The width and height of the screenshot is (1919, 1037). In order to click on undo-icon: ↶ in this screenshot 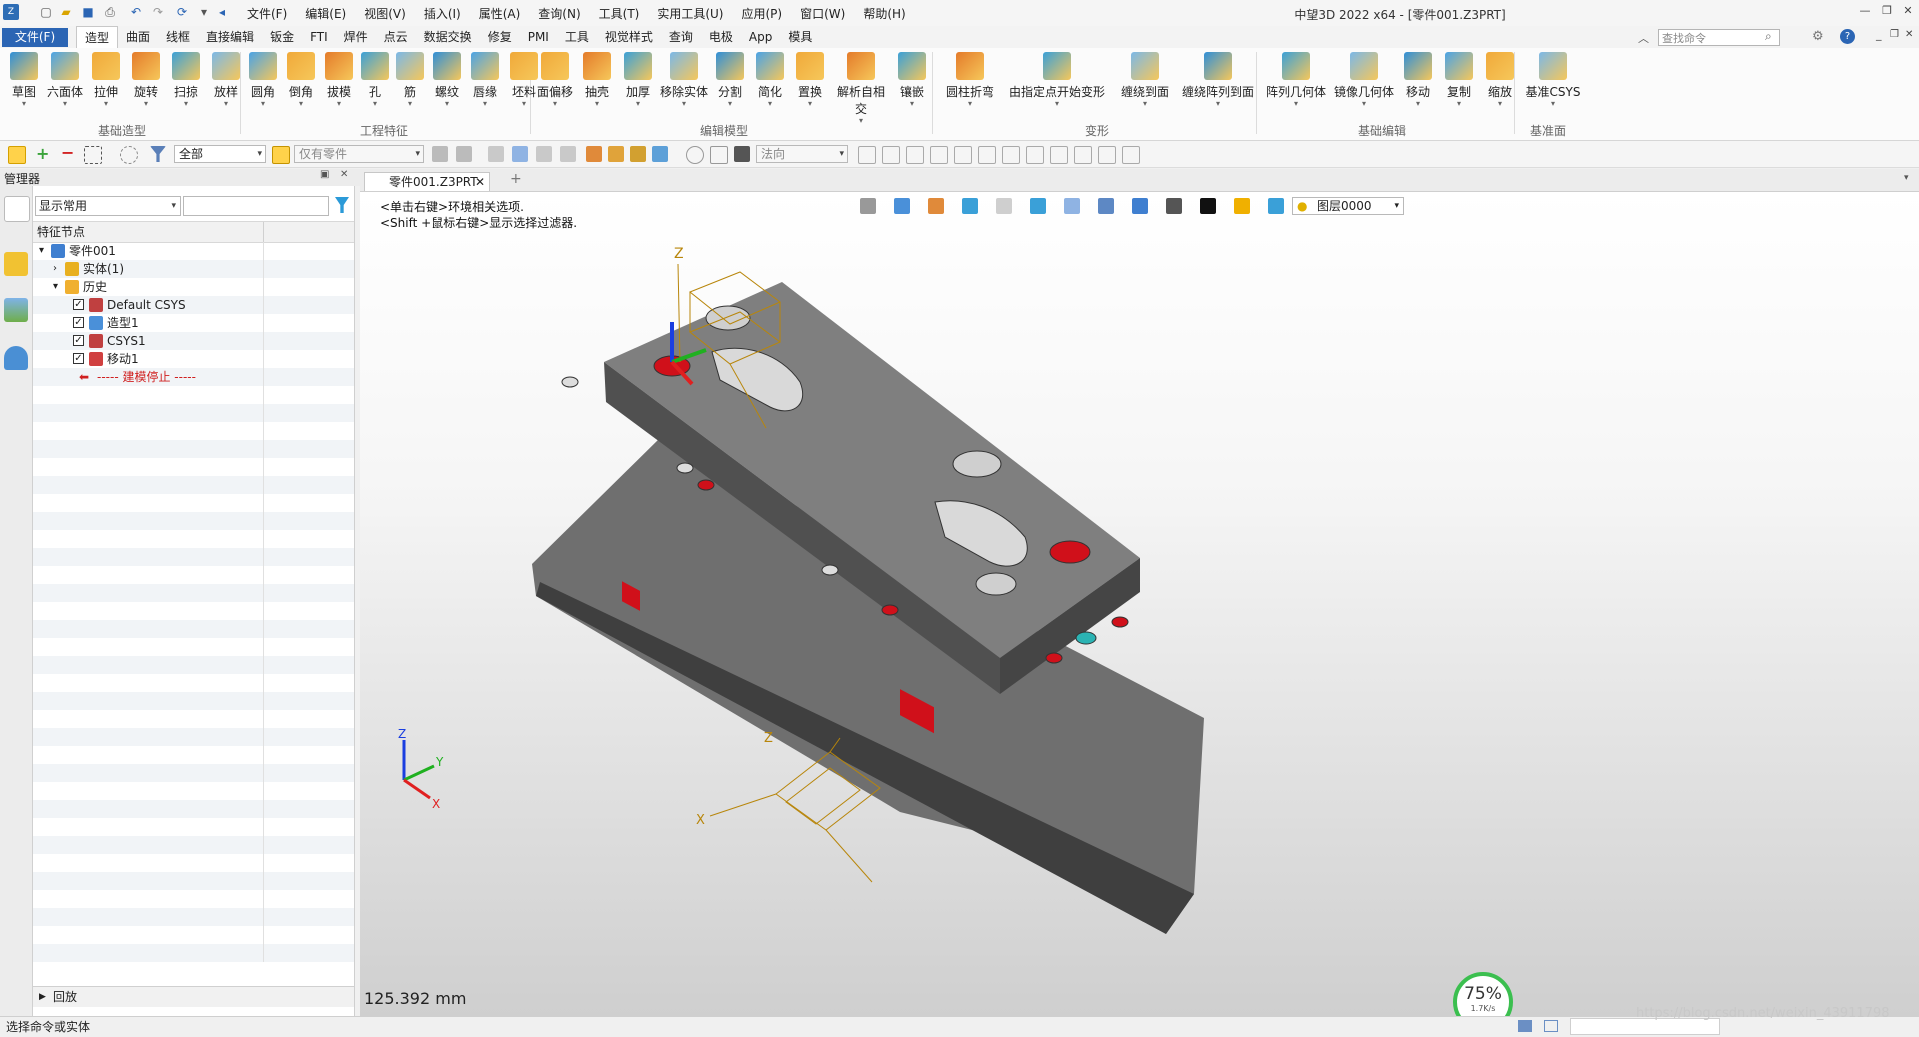, I will do `click(136, 12)`.